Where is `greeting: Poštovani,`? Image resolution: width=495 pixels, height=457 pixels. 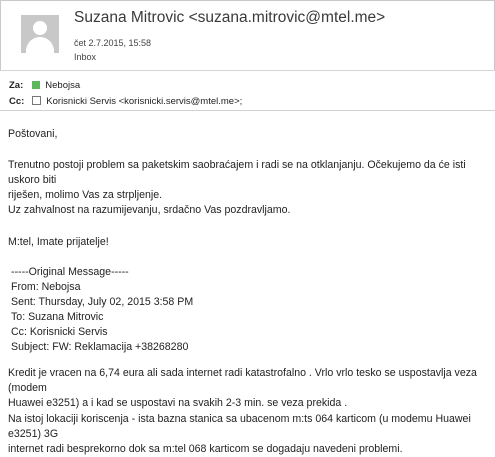 greeting: Poštovani, is located at coordinates (33, 134).